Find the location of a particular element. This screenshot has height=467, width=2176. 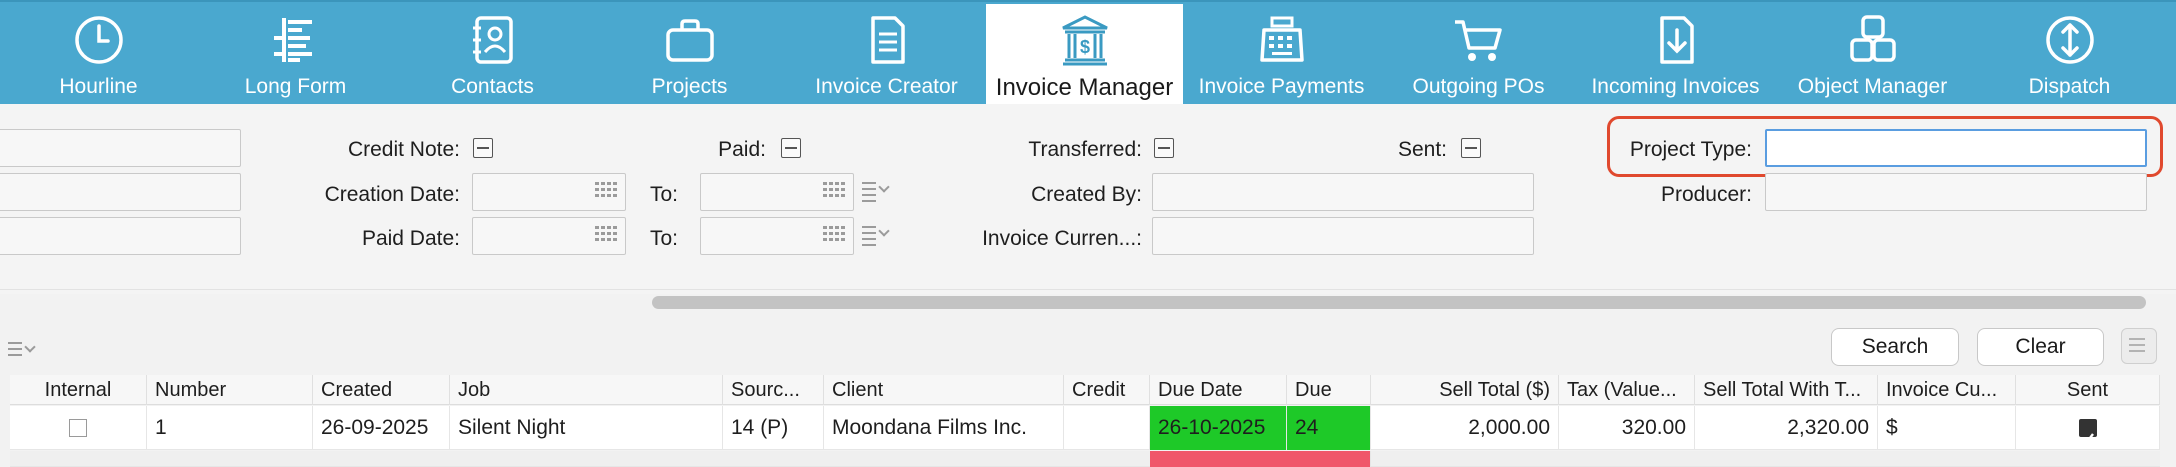

created-by-label: Created By: is located at coordinates (1086, 194).